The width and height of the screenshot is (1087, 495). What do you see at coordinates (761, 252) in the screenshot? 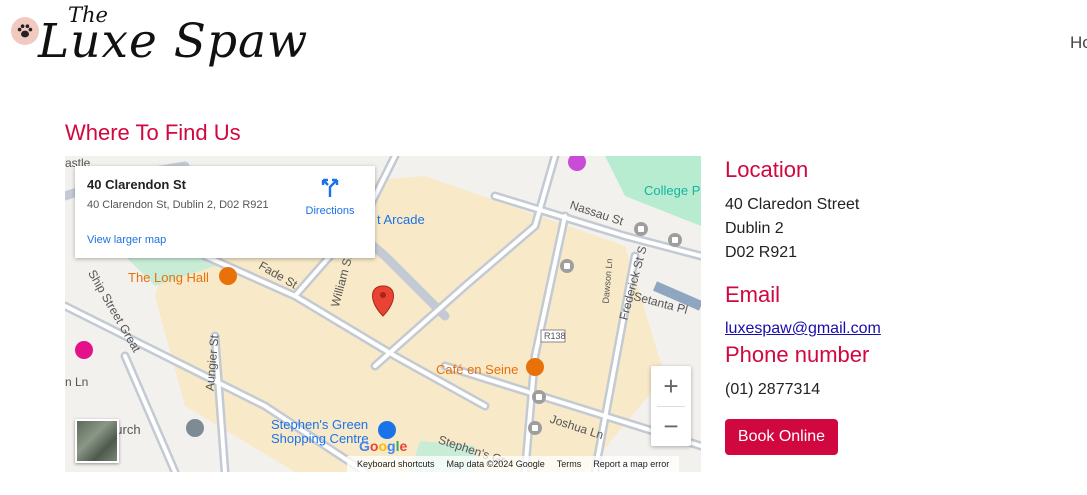
I see `address-line: D02 R921` at bounding box center [761, 252].